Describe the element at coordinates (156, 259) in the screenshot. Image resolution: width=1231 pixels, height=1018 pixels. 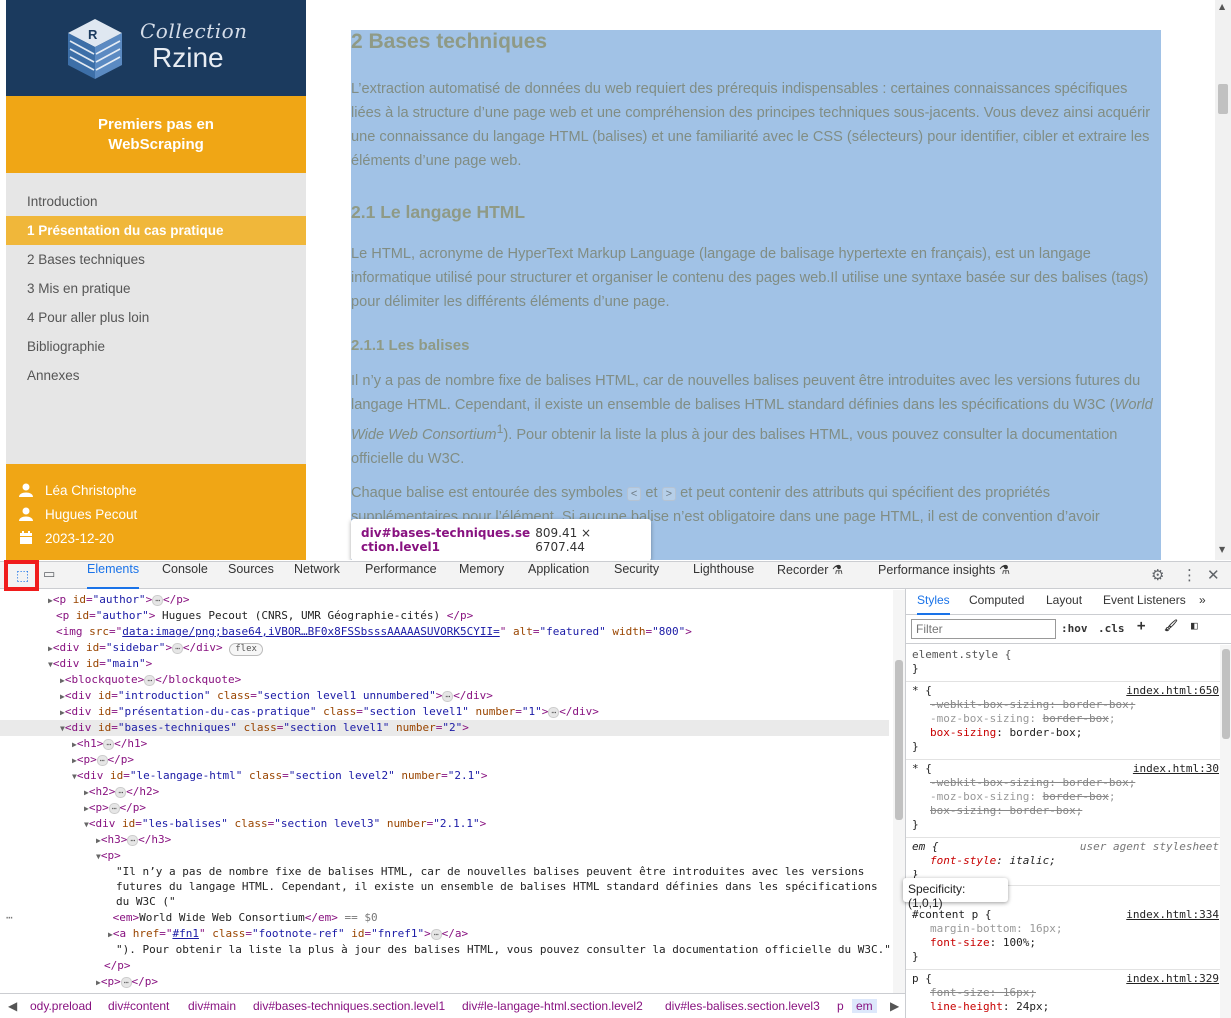
I see `toc-item-bases-techniques: 2 Bases techniques` at that location.